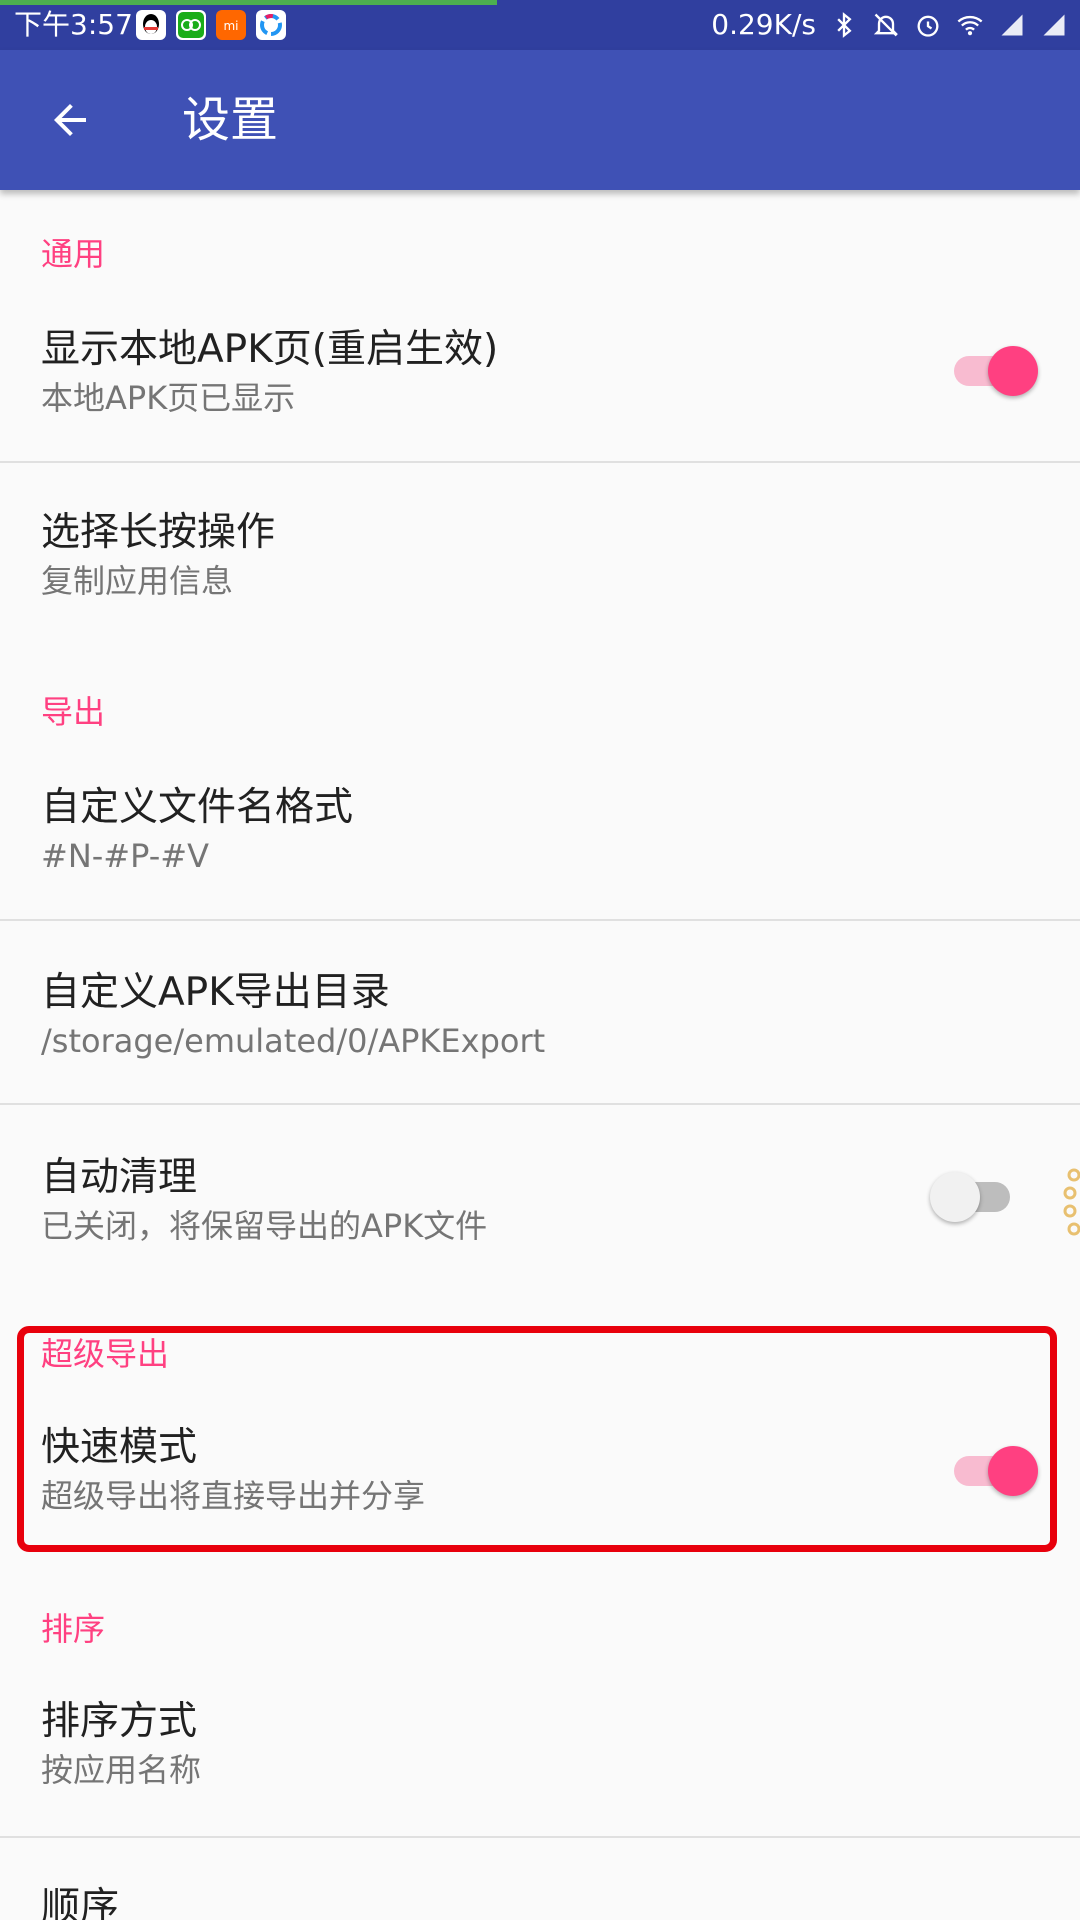  Describe the element at coordinates (248, 2) in the screenshot. I see `load-progress-bar` at that location.